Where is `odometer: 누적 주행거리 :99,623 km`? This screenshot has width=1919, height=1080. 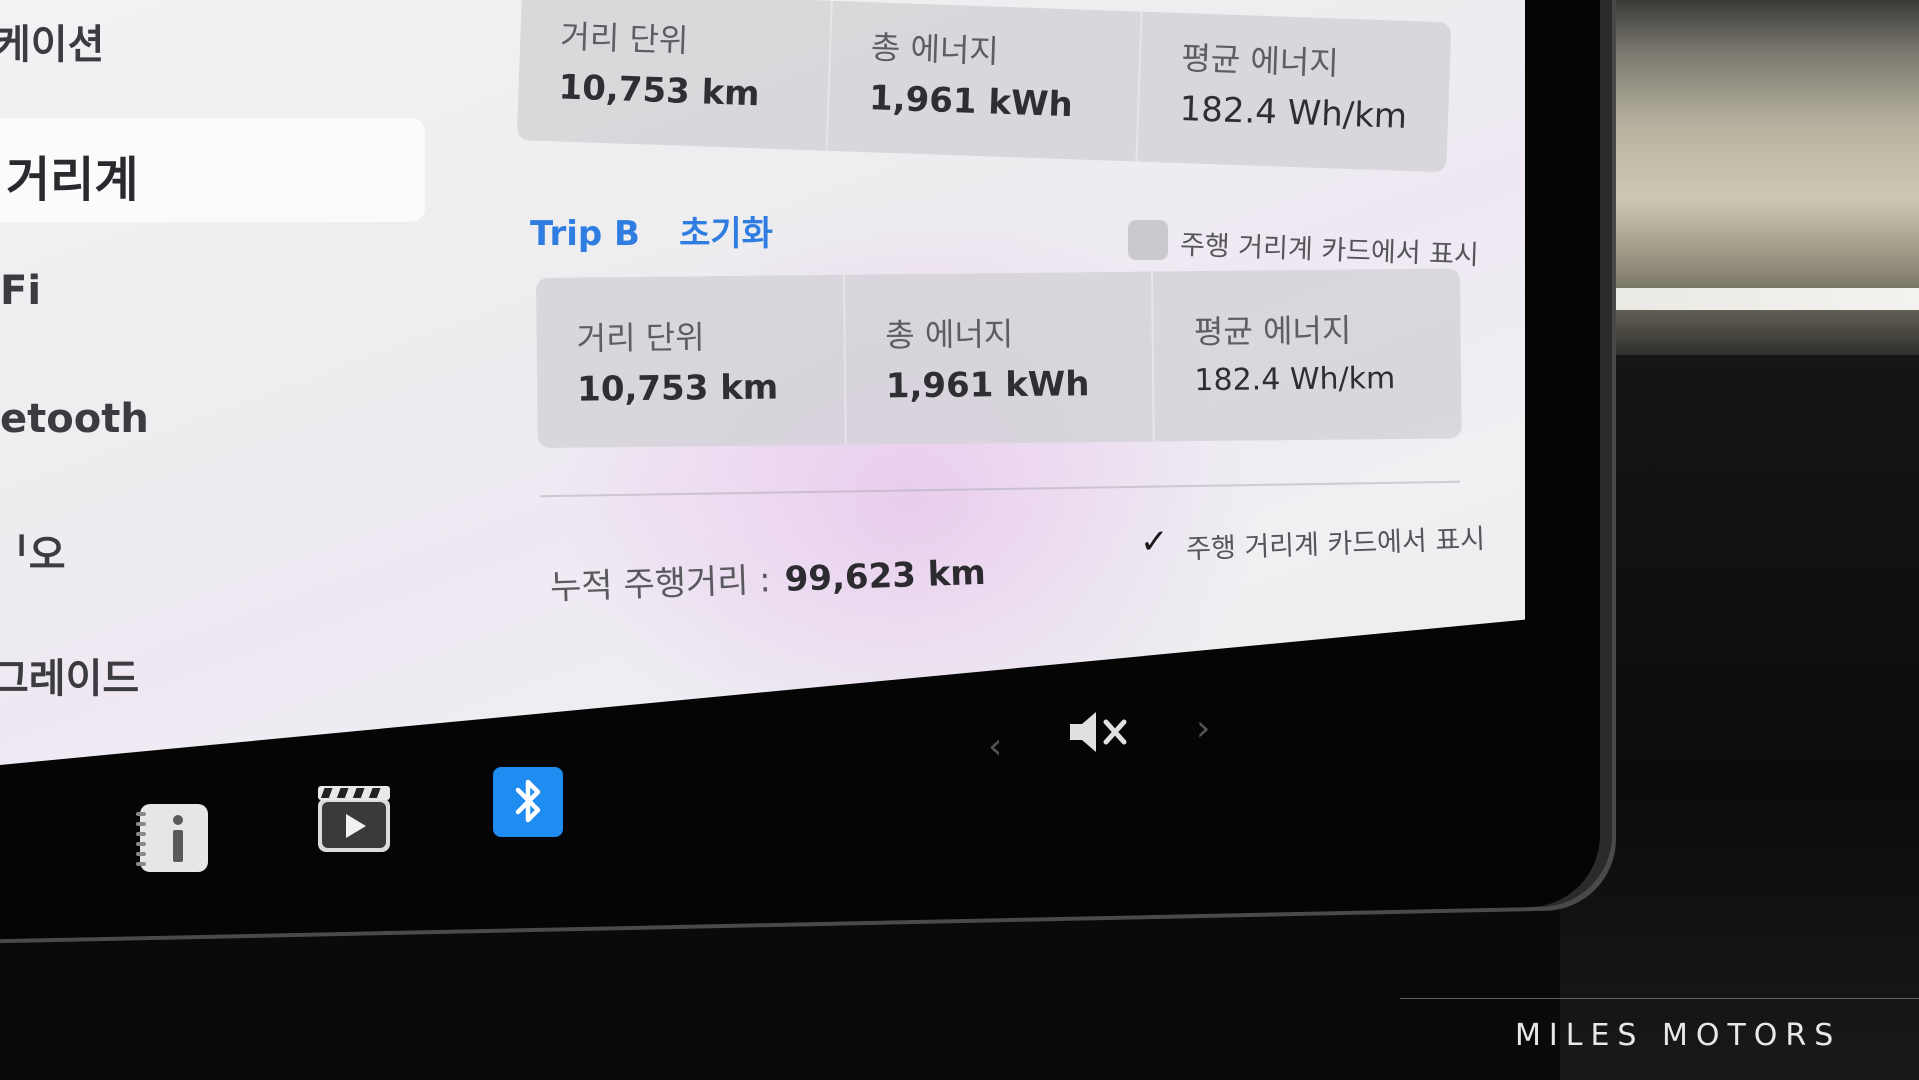 odometer: 누적 주행거리 :99,623 km is located at coordinates (767, 577).